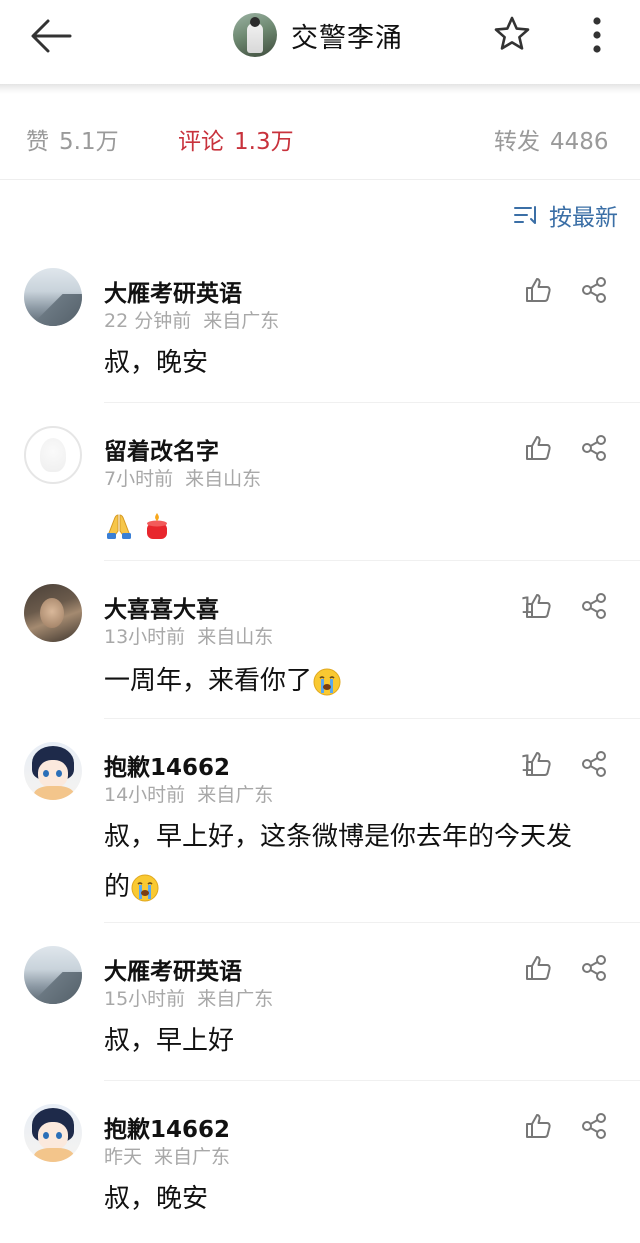 This screenshot has width=640, height=1243. Describe the element at coordinates (583, 218) in the screenshot. I see `sort-label: 按最新` at that location.